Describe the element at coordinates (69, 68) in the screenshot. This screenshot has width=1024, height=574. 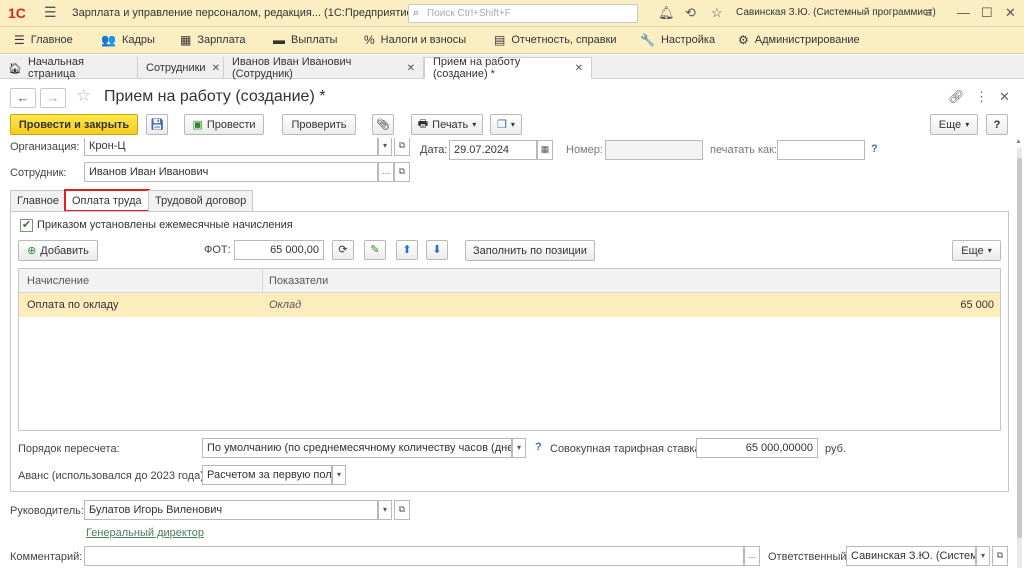
I see `tab-home: 🏠︎ Начальная страница` at that location.